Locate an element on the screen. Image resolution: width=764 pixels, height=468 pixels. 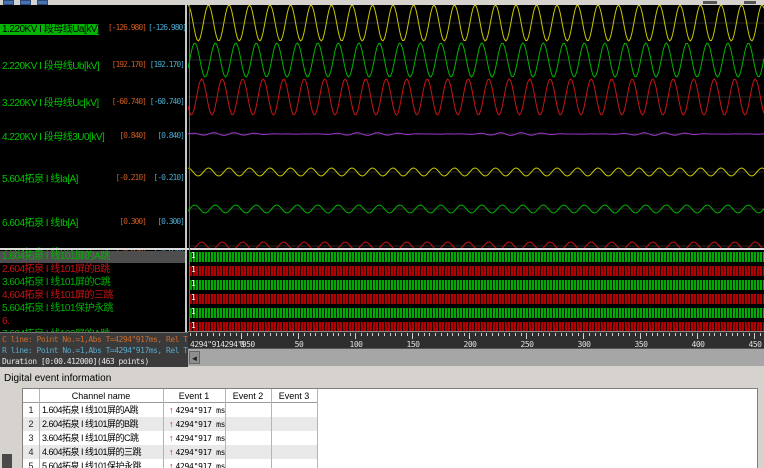
event-table-row: 4 4.604拓泉 I 线101屏的三跳 ↑ 4294"917 ms is located at coordinates (170, 452).